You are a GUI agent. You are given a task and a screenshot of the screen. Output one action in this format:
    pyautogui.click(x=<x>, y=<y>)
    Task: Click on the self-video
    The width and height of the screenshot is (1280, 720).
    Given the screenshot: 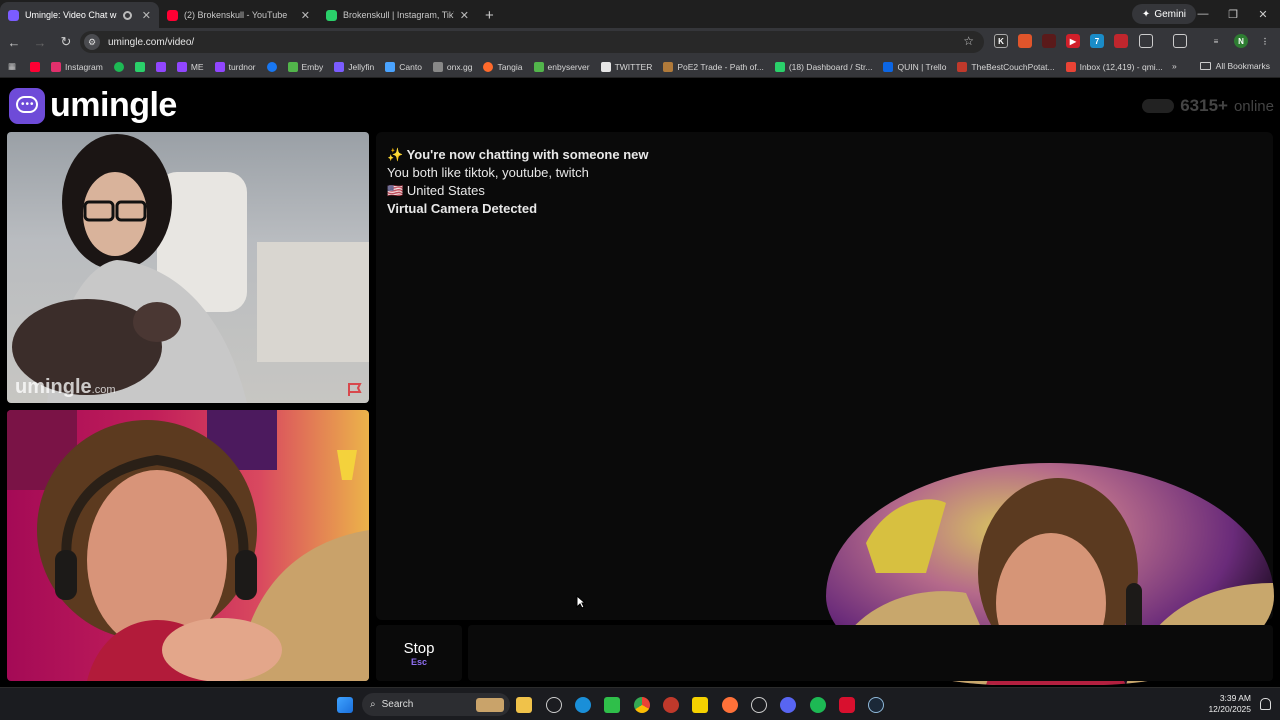 What is the action you would take?
    pyautogui.click(x=188, y=545)
    